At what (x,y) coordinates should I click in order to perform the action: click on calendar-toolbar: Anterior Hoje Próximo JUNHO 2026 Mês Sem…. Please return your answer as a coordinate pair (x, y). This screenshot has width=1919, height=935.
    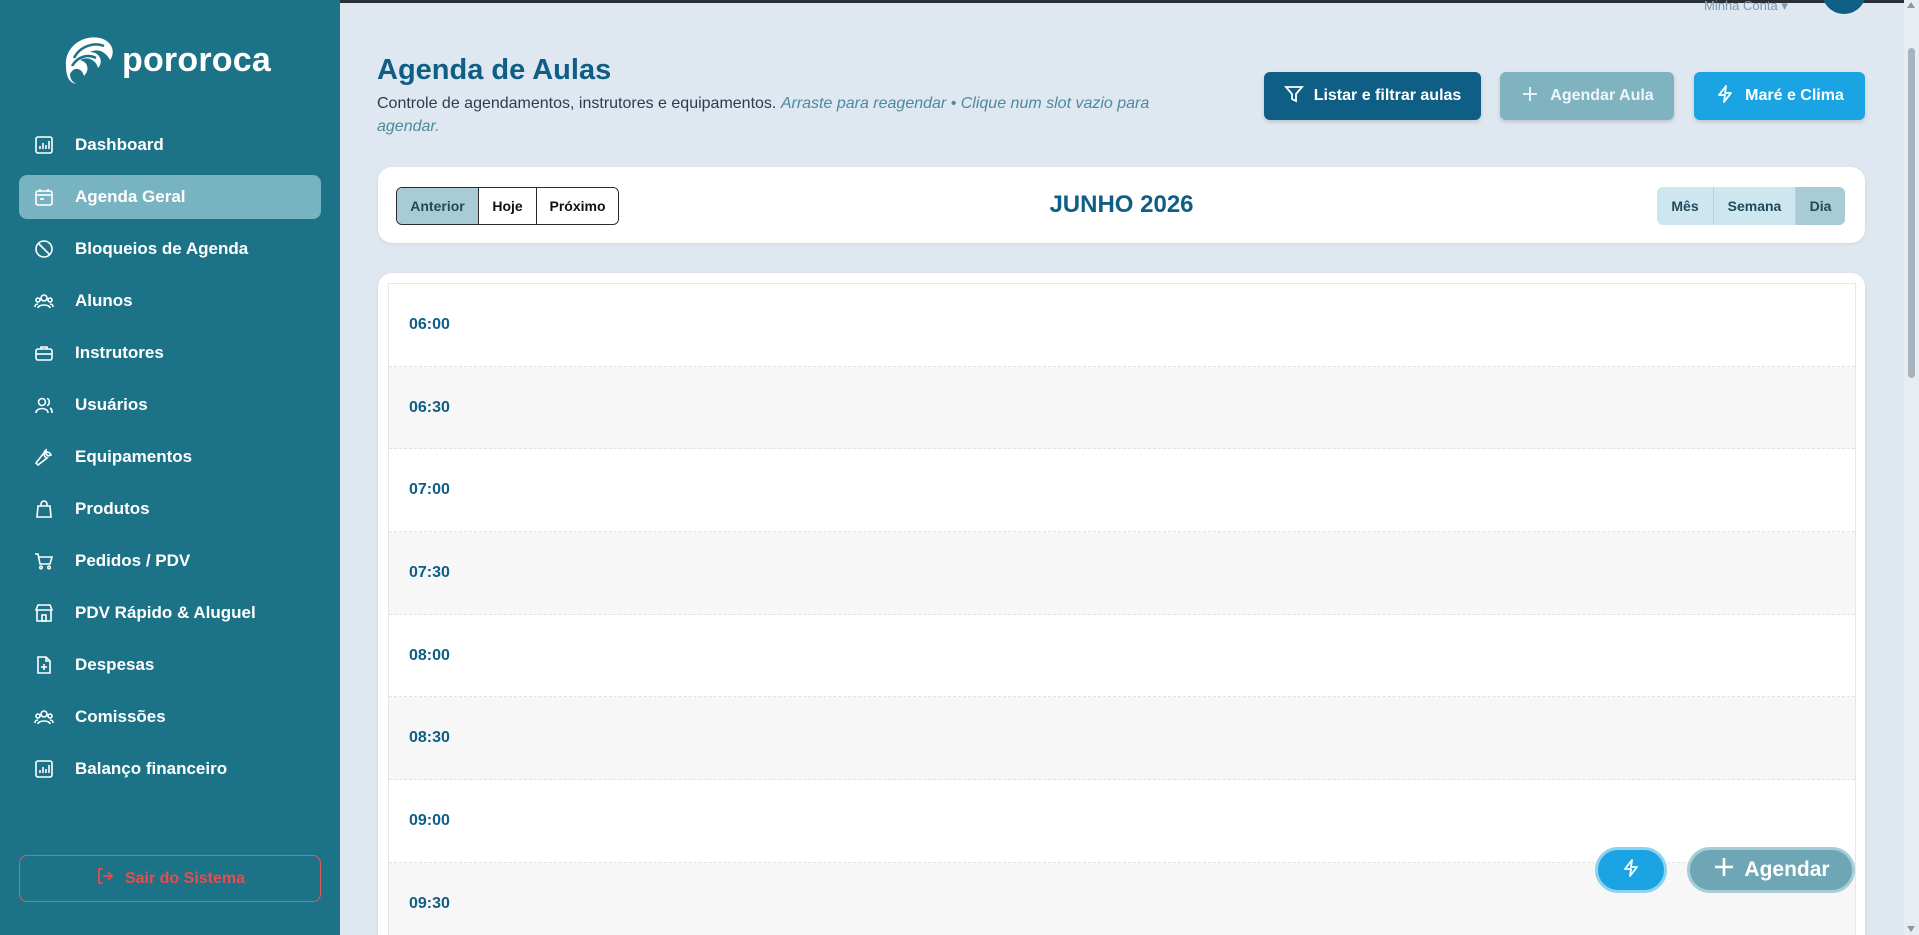
    Looking at the image, I should click on (1121, 205).